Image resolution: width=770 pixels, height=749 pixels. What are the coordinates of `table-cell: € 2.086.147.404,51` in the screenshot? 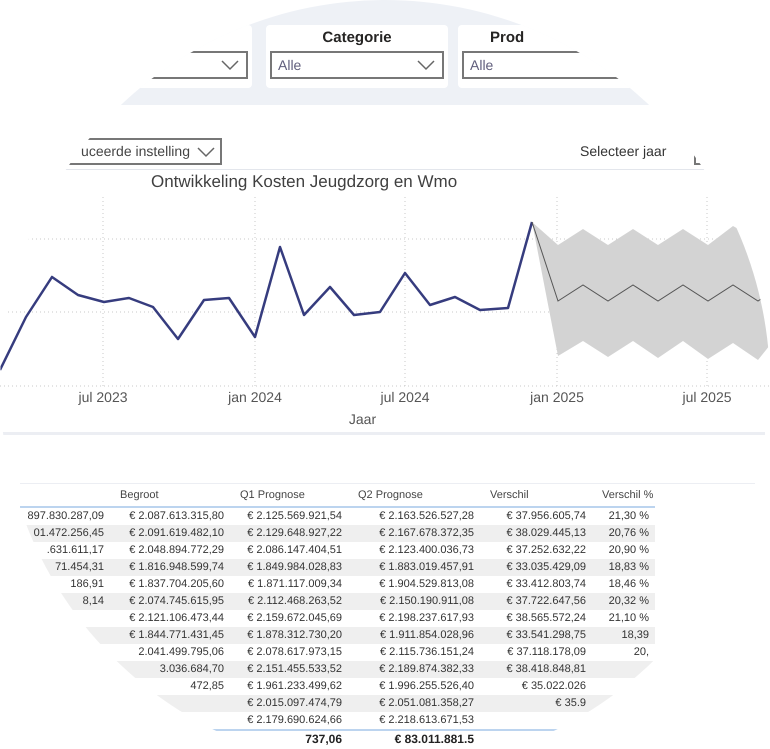 It's located at (294, 550).